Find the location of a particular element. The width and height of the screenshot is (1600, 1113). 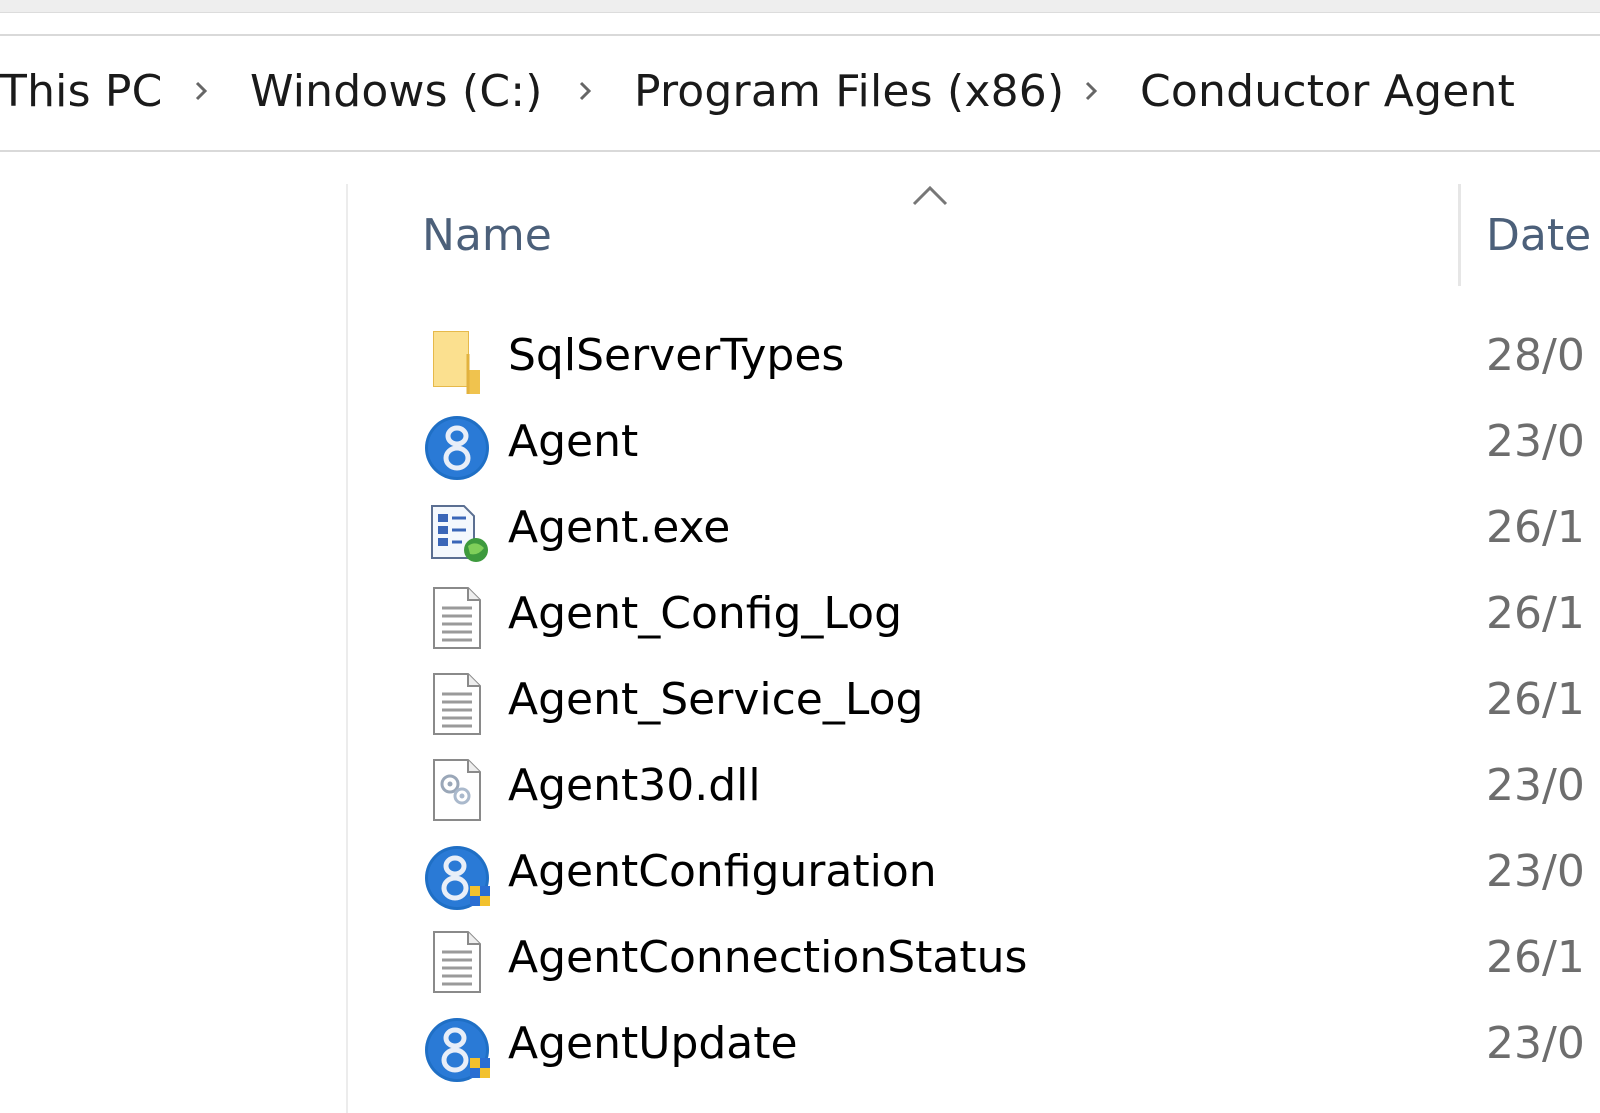

column-header-date: Date is located at coordinates (1538, 236).